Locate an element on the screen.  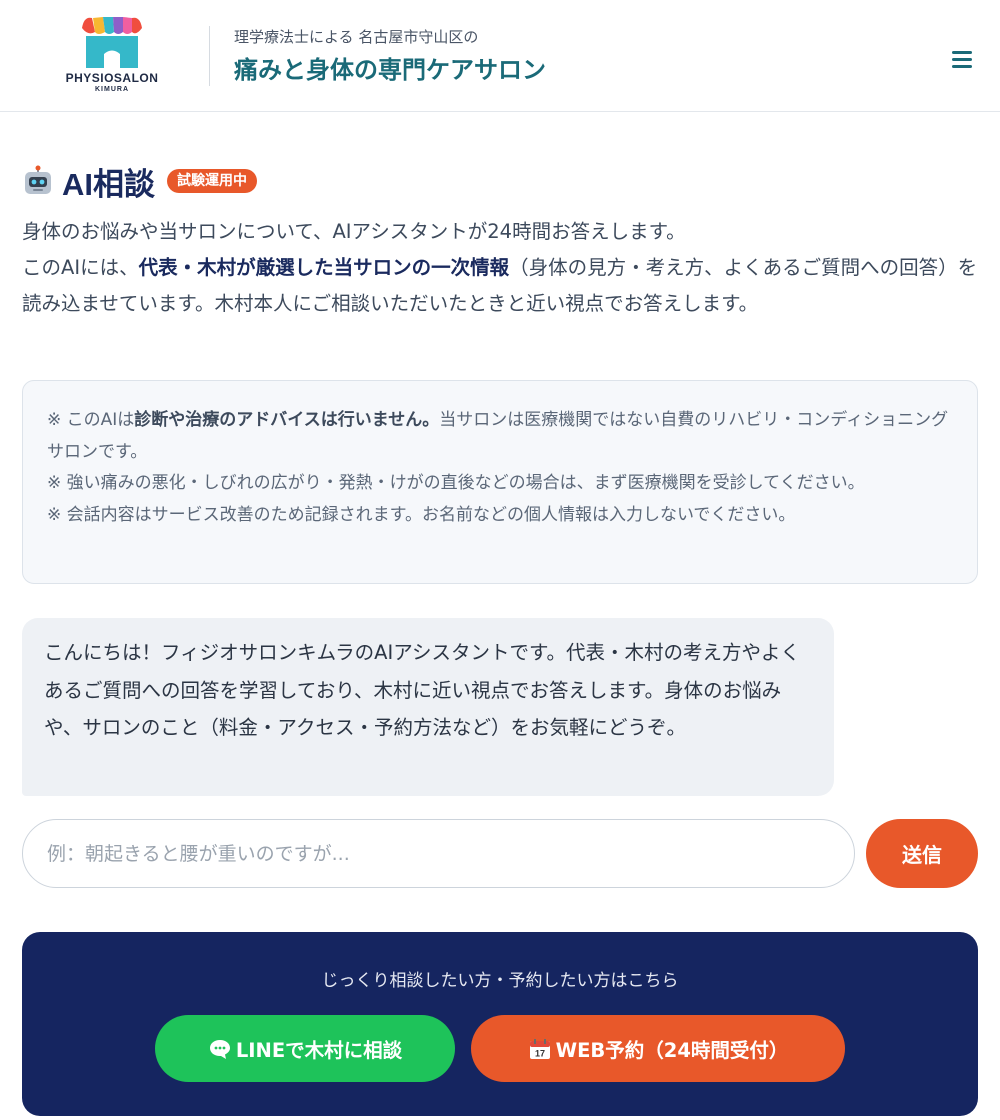
line-button-label: LINEで木村に相談 is located at coordinates (319, 1050).